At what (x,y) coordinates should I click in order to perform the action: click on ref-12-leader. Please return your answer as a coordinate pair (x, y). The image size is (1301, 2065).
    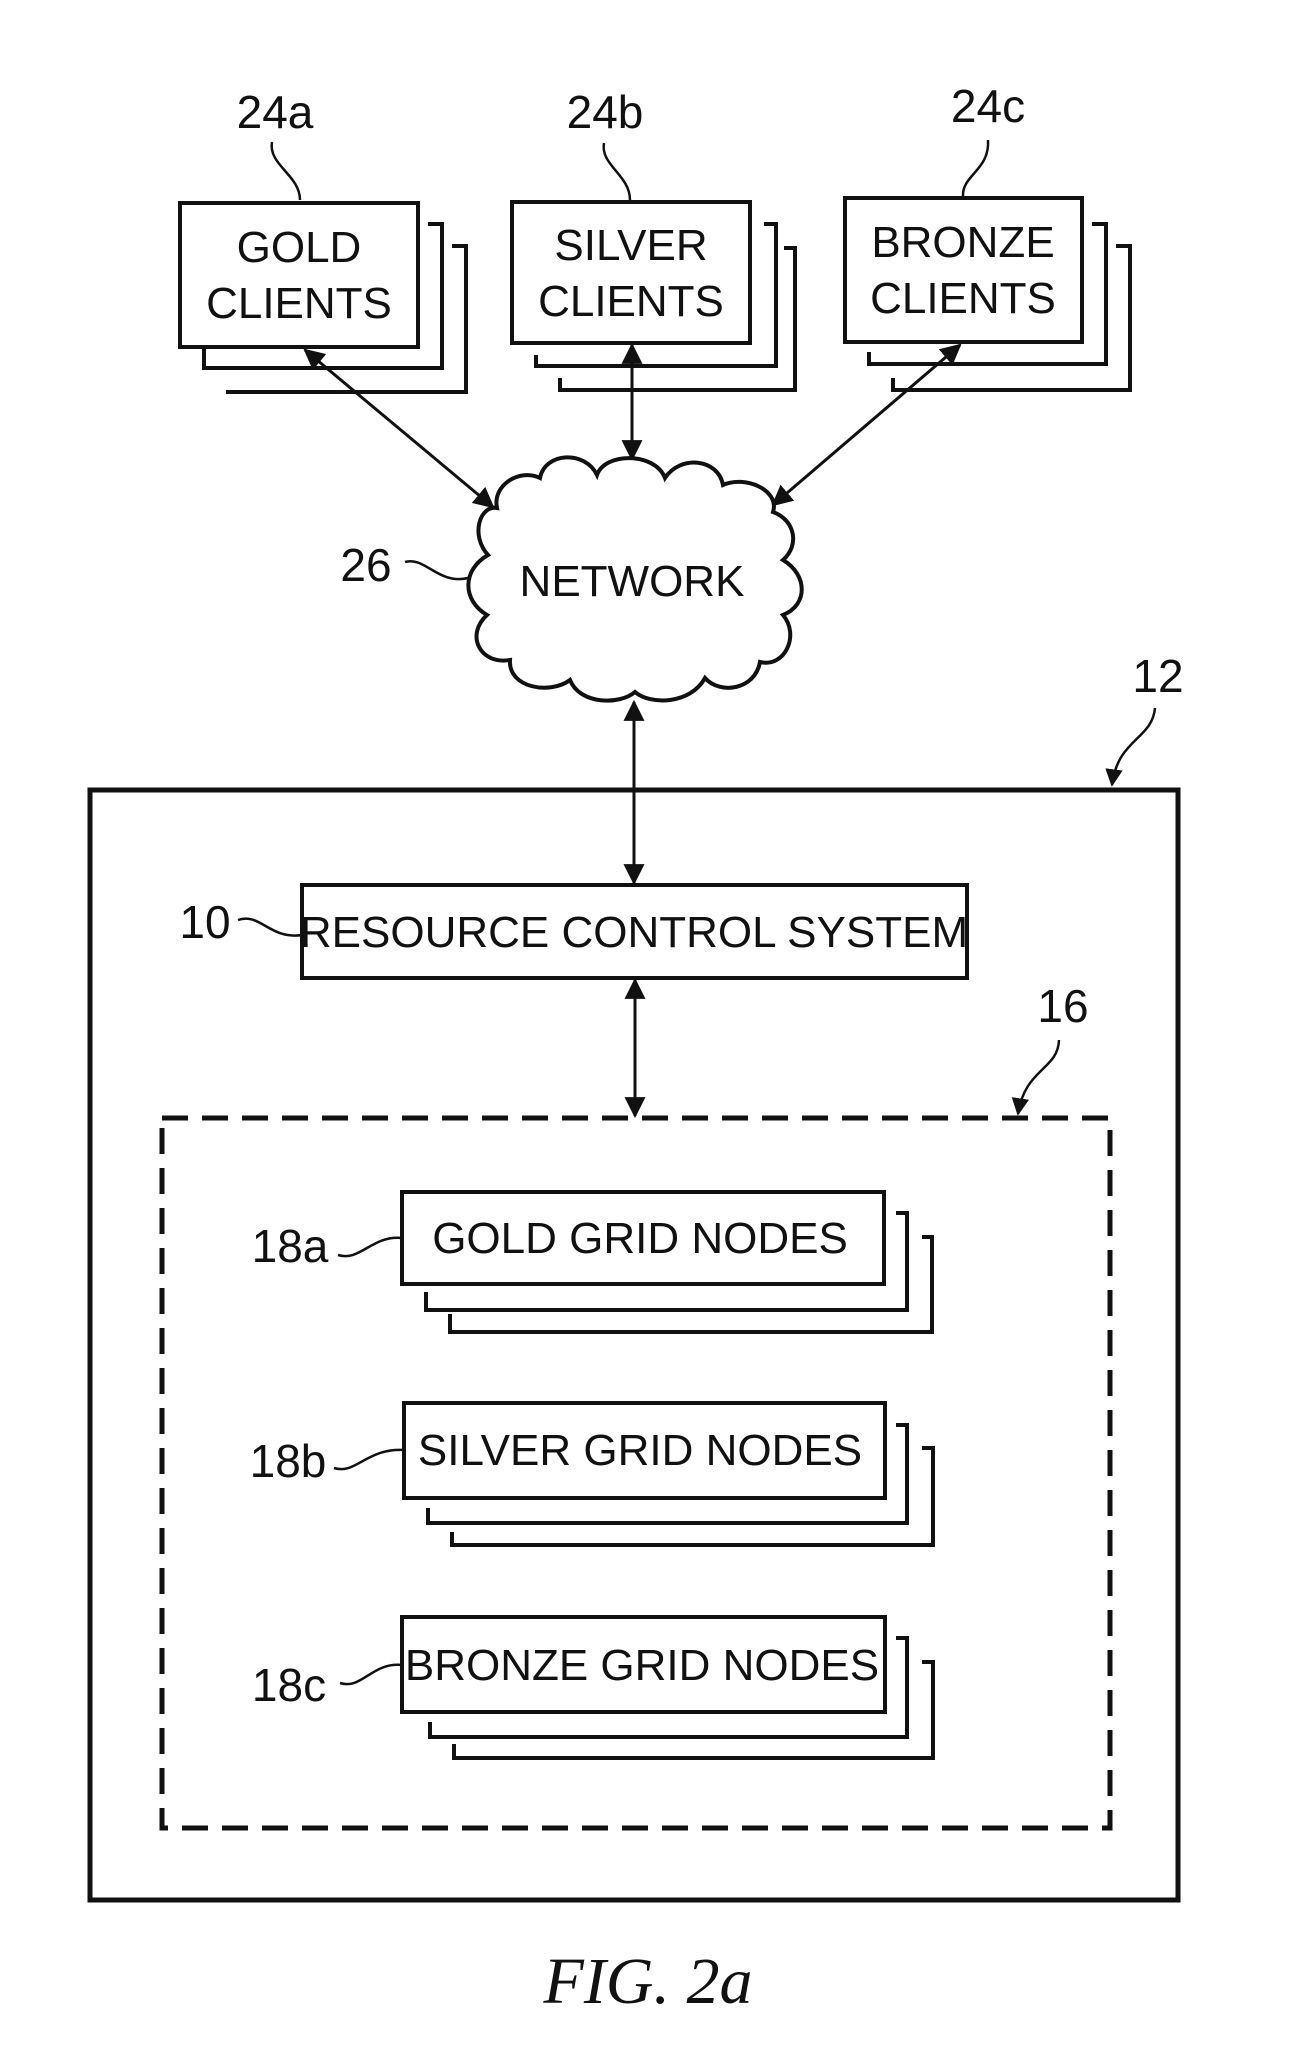
    Looking at the image, I should click on (1131, 747).